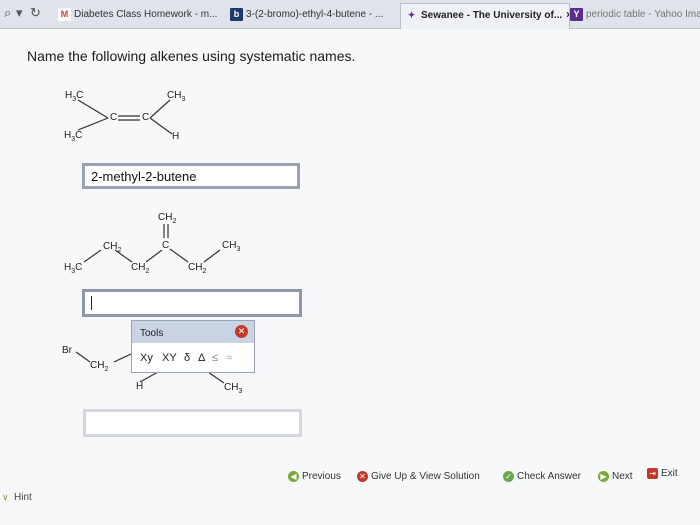 The image size is (700, 525). What do you see at coordinates (425, 477) in the screenshot?
I see `give-up-label: Give Up & View Solution` at bounding box center [425, 477].